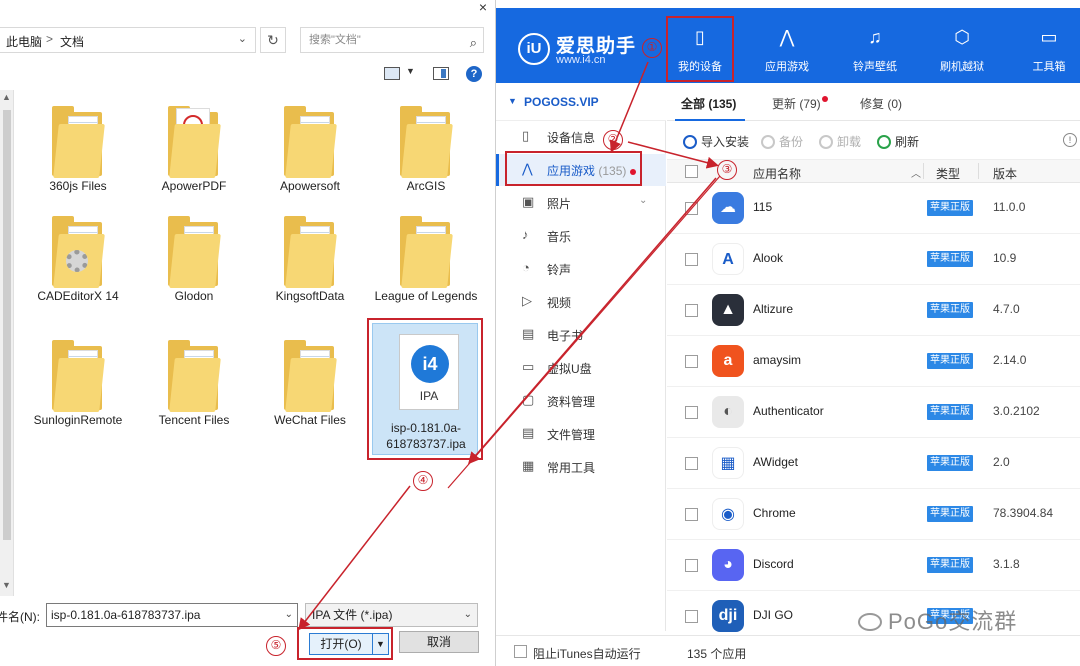 The height and width of the screenshot is (666, 1080). Describe the element at coordinates (425, 389) in the screenshot. I see `ipa-file-item: i4 IPA isp-0.181.0a-618783737.ipa` at that location.